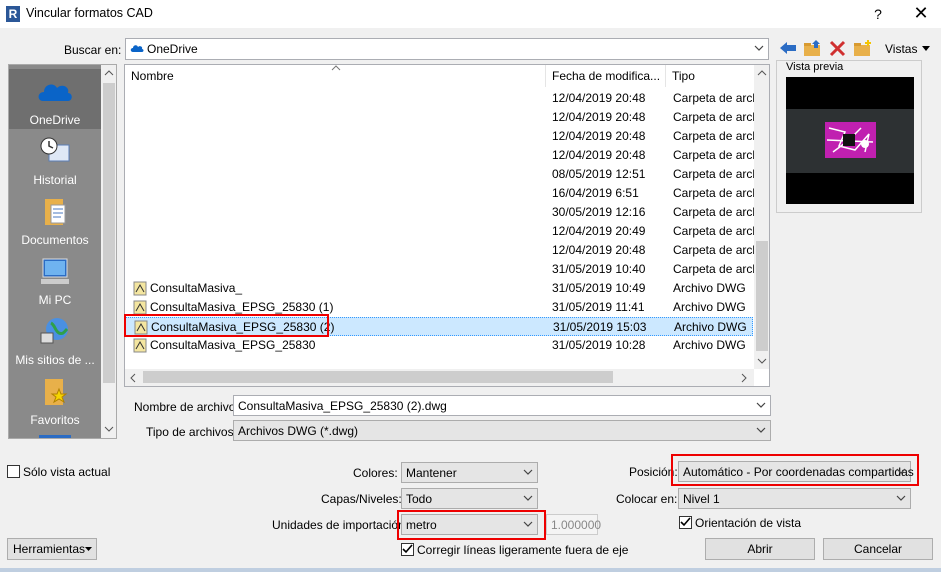  Describe the element at coordinates (52, 549) in the screenshot. I see `tools-button: Herramientas` at that location.